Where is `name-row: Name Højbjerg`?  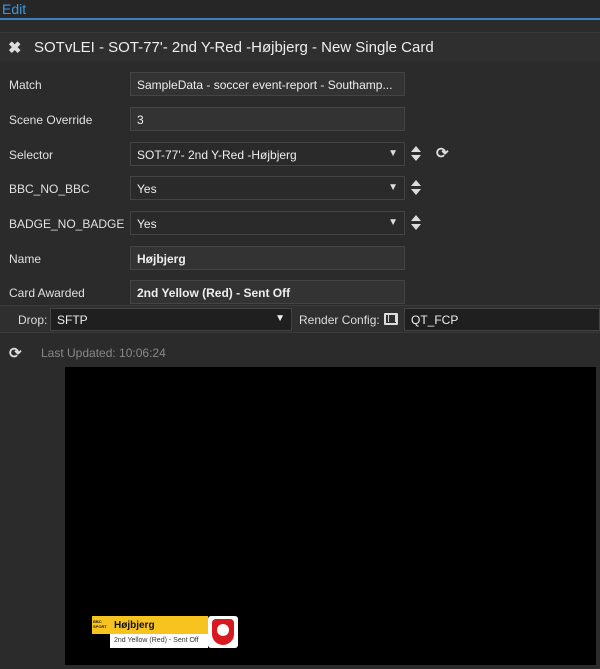 name-row: Name Højbjerg is located at coordinates (300, 259).